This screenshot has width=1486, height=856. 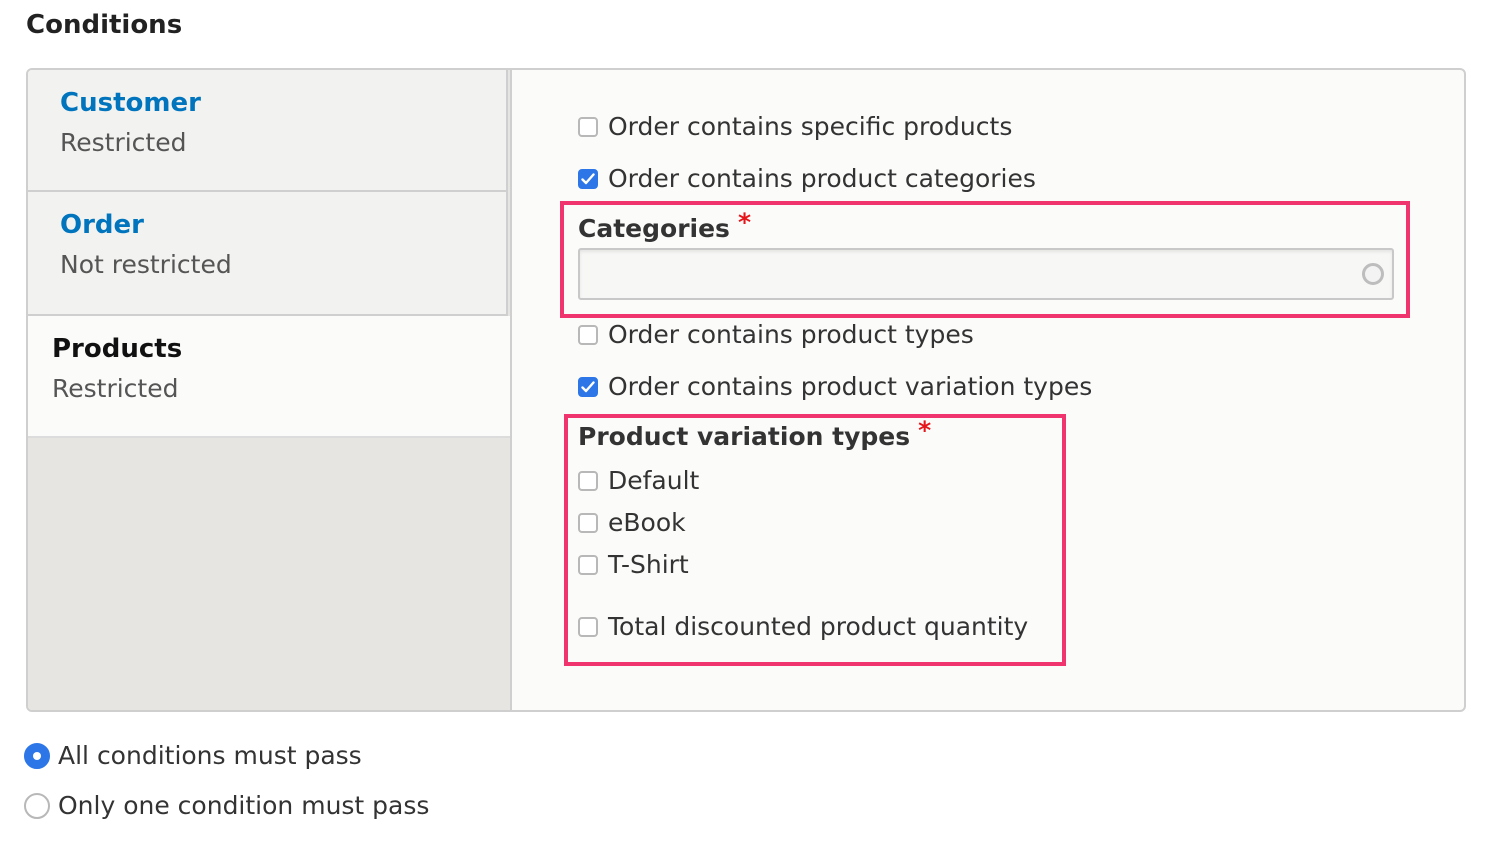 I want to click on radio-all-button, so click(x=37, y=755).